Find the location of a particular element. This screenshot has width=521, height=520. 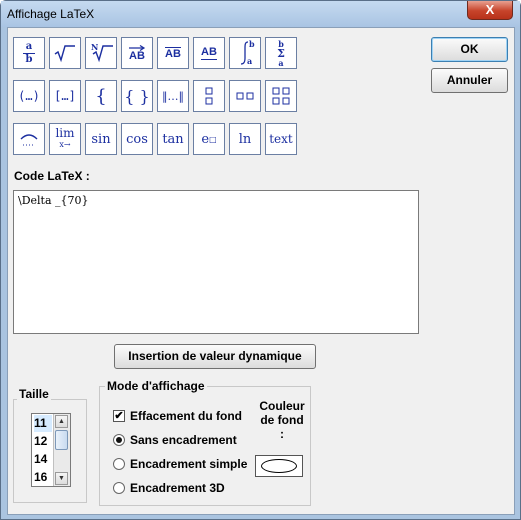

bg-color-label: Couleur de fond : is located at coordinates (282, 420).